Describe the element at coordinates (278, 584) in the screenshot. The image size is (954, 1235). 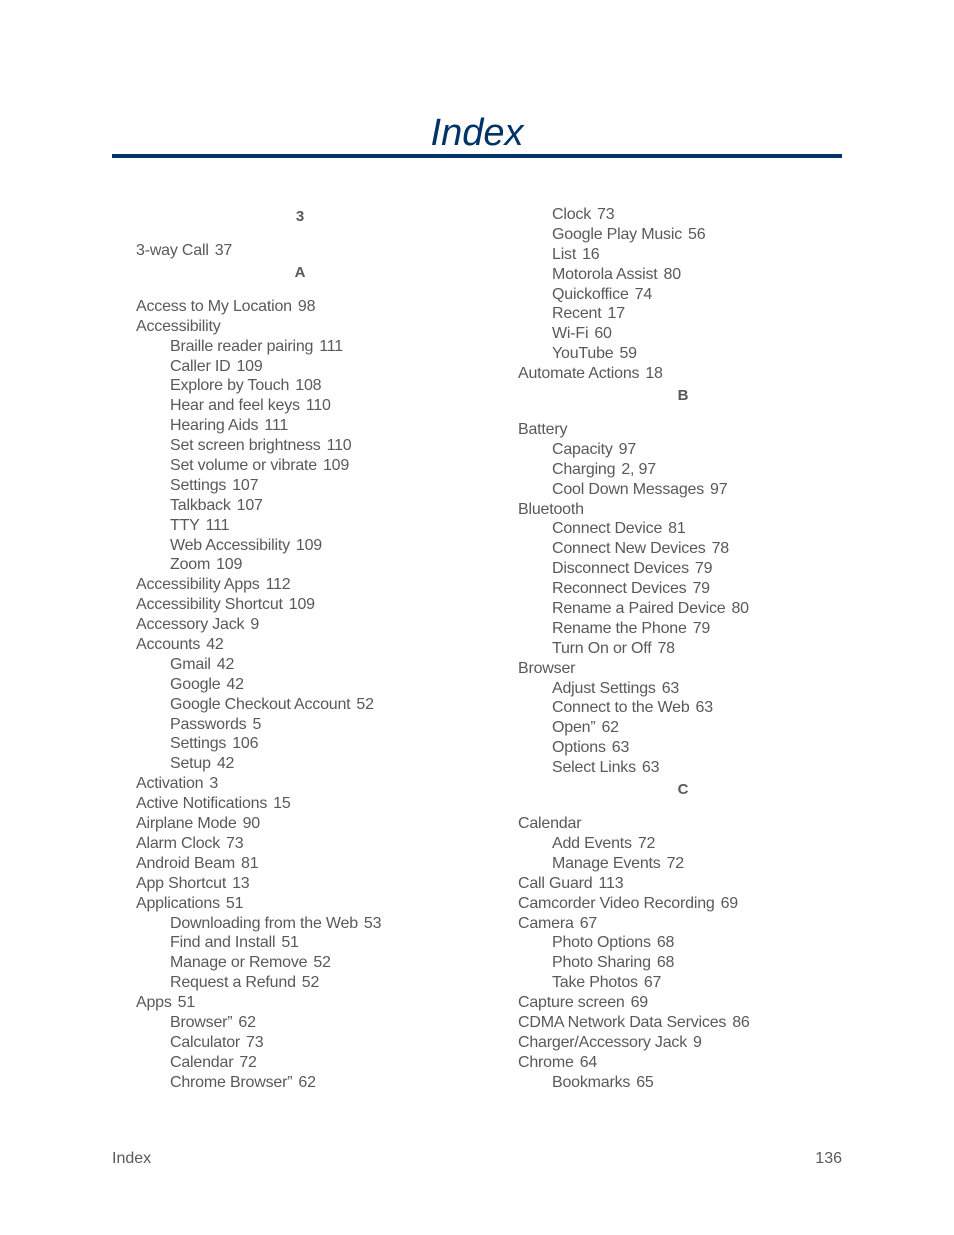
I see `index-page-ref: 112` at that location.